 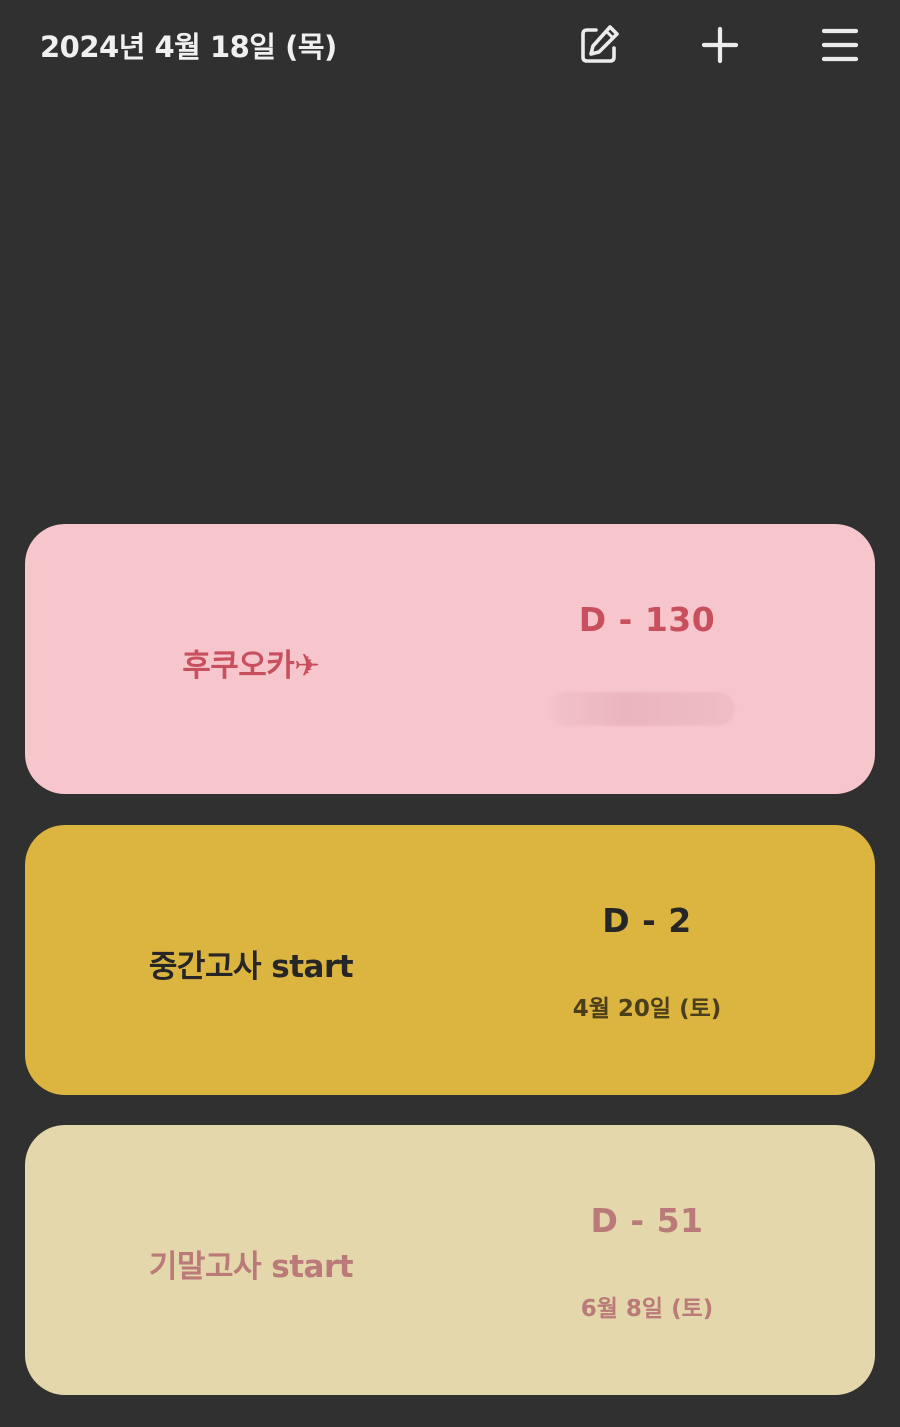 I want to click on edit-icon, so click(x=600, y=44).